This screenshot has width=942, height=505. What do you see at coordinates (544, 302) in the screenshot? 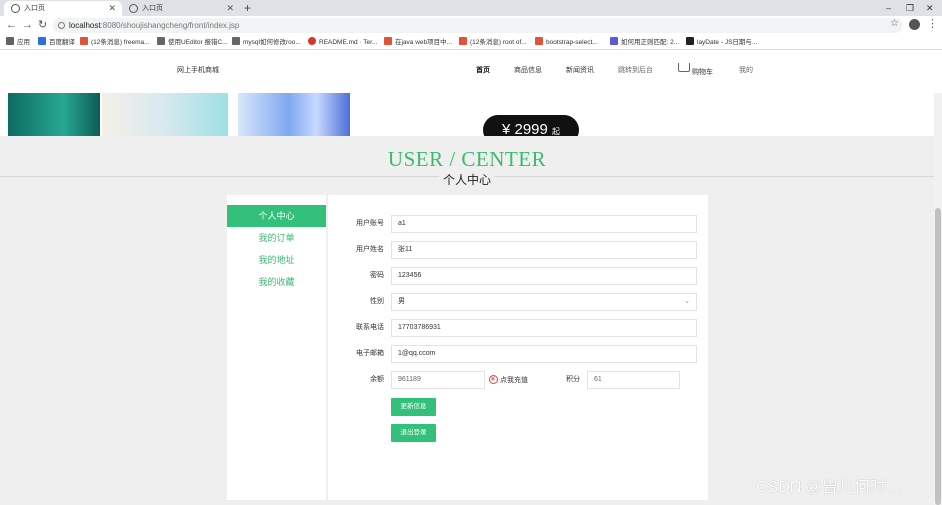
I see `gender-select: 男 ⌄` at bounding box center [544, 302].